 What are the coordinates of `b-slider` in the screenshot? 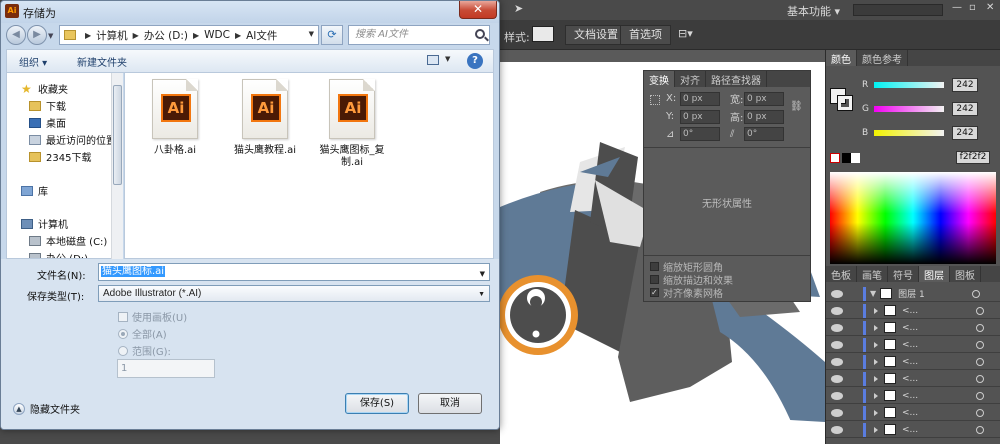 It's located at (909, 133).